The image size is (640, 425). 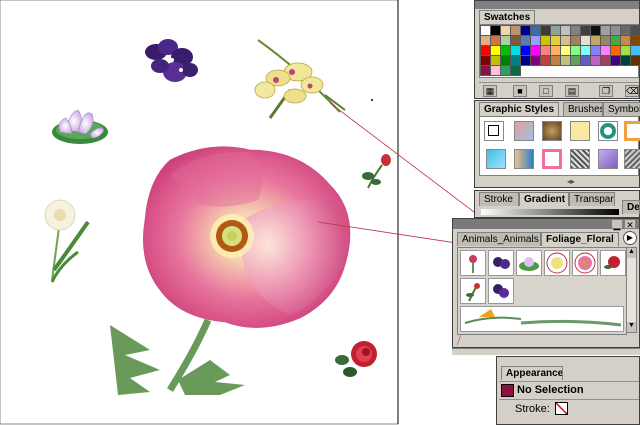 I want to click on symbol-tulip, so click(x=473, y=263).